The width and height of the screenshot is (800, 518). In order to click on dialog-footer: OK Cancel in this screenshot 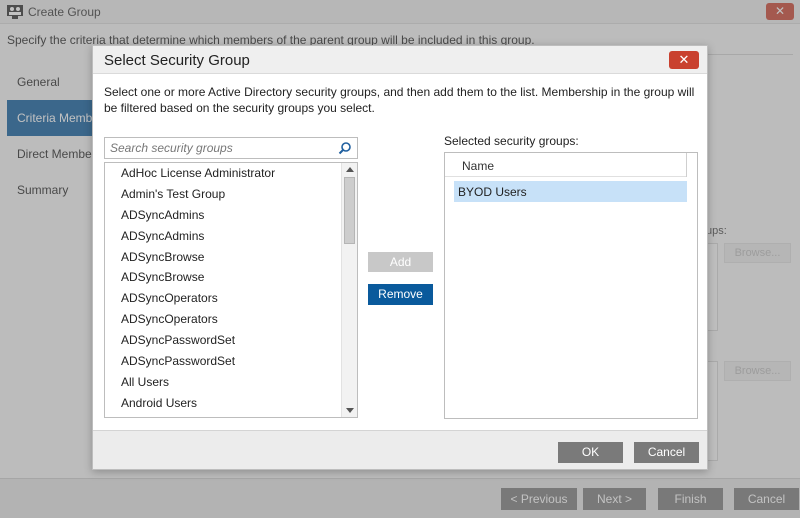, I will do `click(400, 449)`.